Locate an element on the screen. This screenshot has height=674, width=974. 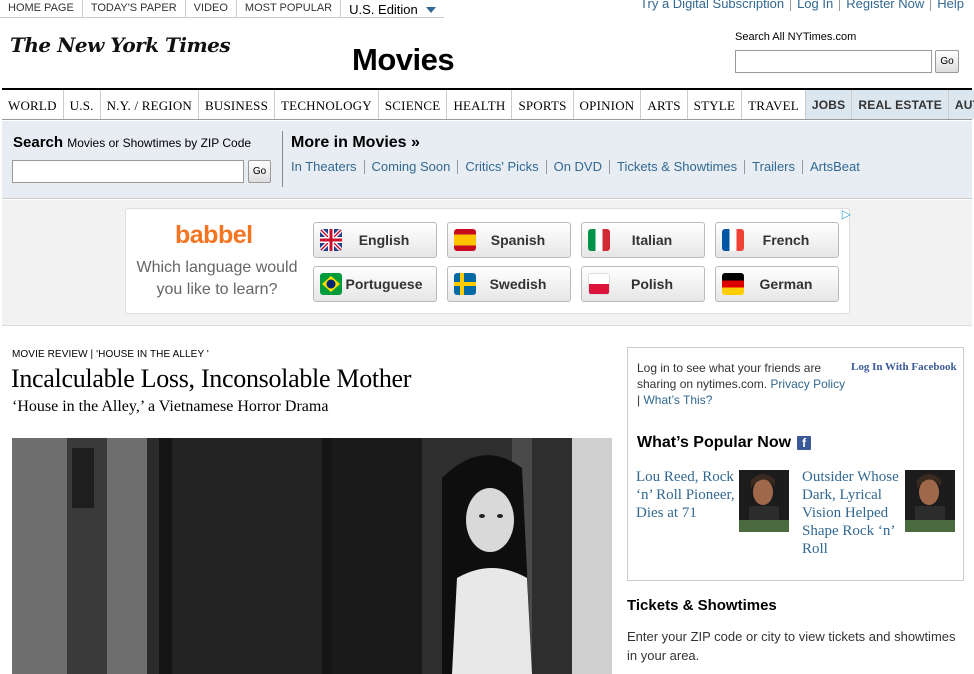
ad-brand: babbel is located at coordinates (214, 235).